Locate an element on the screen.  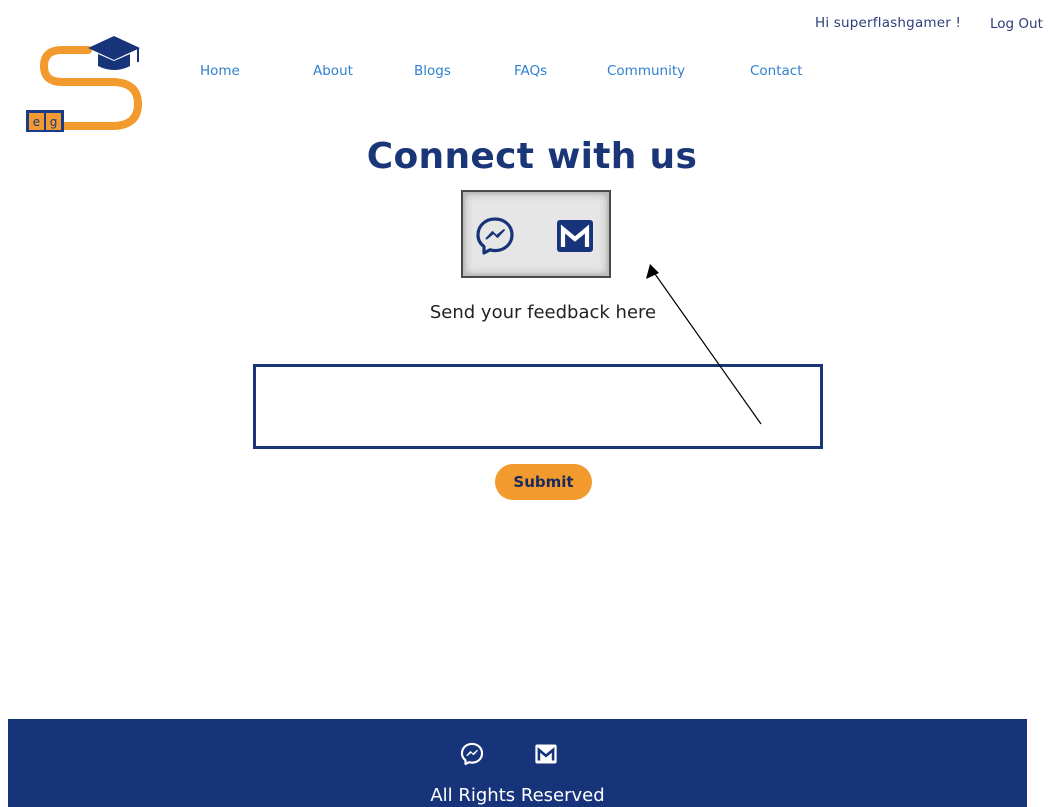
copyright-text: All Rights Reserved is located at coordinates (517, 795).